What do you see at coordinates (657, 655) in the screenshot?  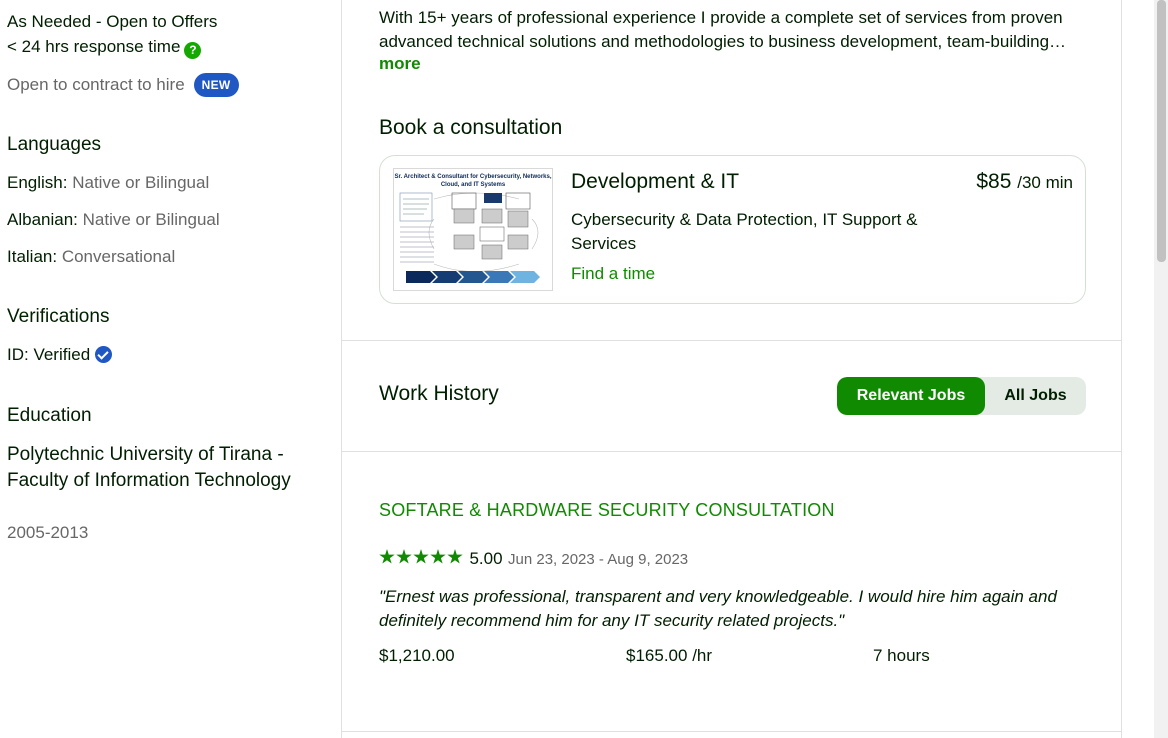 I see `job-rate-value: $165.00` at bounding box center [657, 655].